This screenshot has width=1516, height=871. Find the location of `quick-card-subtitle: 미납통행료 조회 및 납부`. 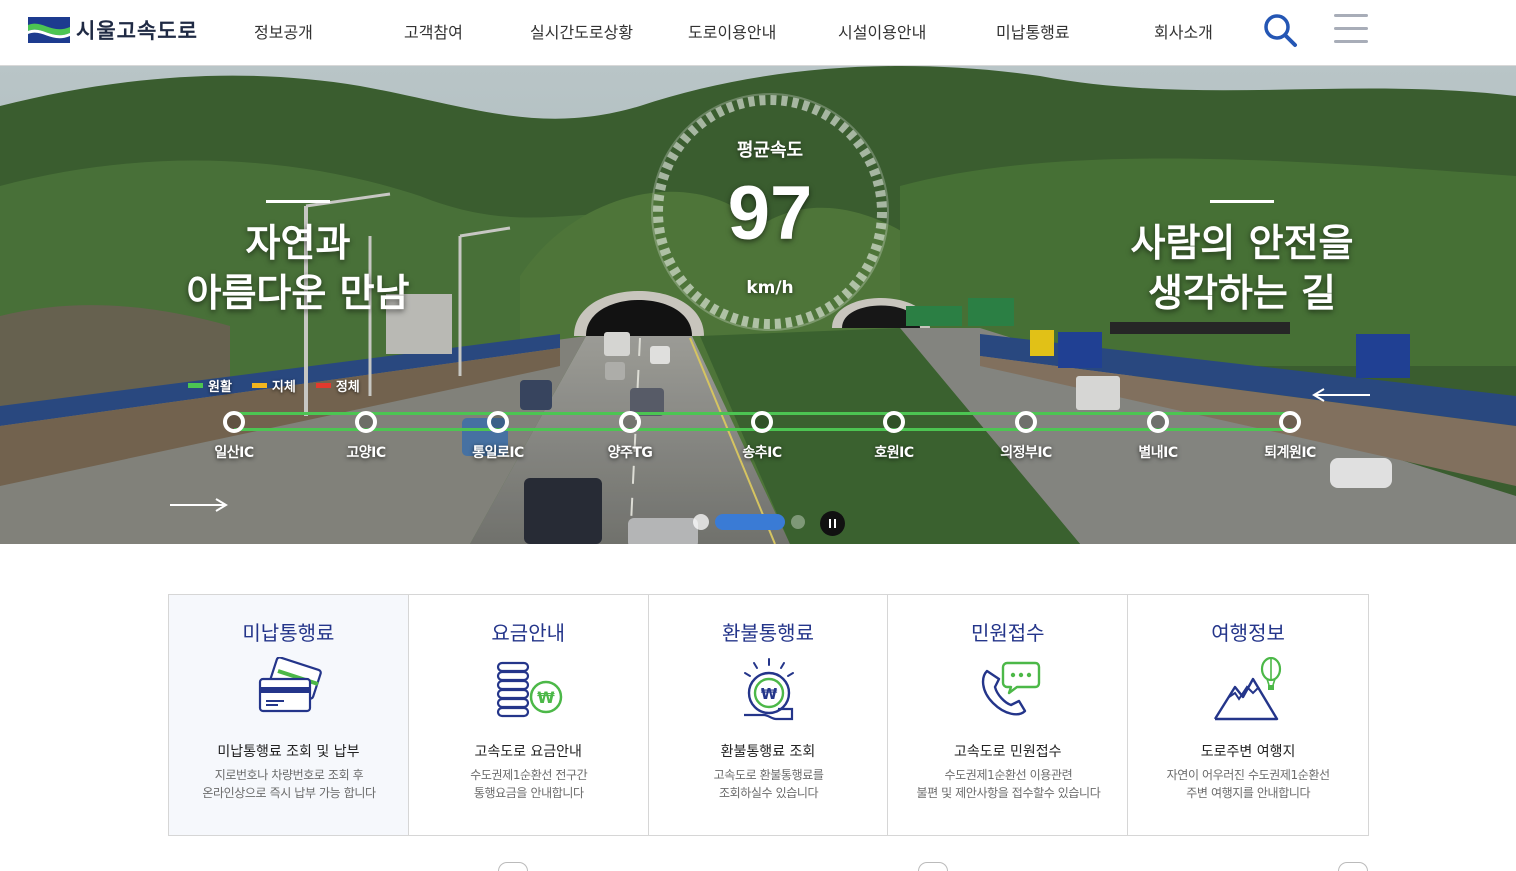

quick-card-subtitle: 미납통행료 조회 및 납부 is located at coordinates (288, 752).